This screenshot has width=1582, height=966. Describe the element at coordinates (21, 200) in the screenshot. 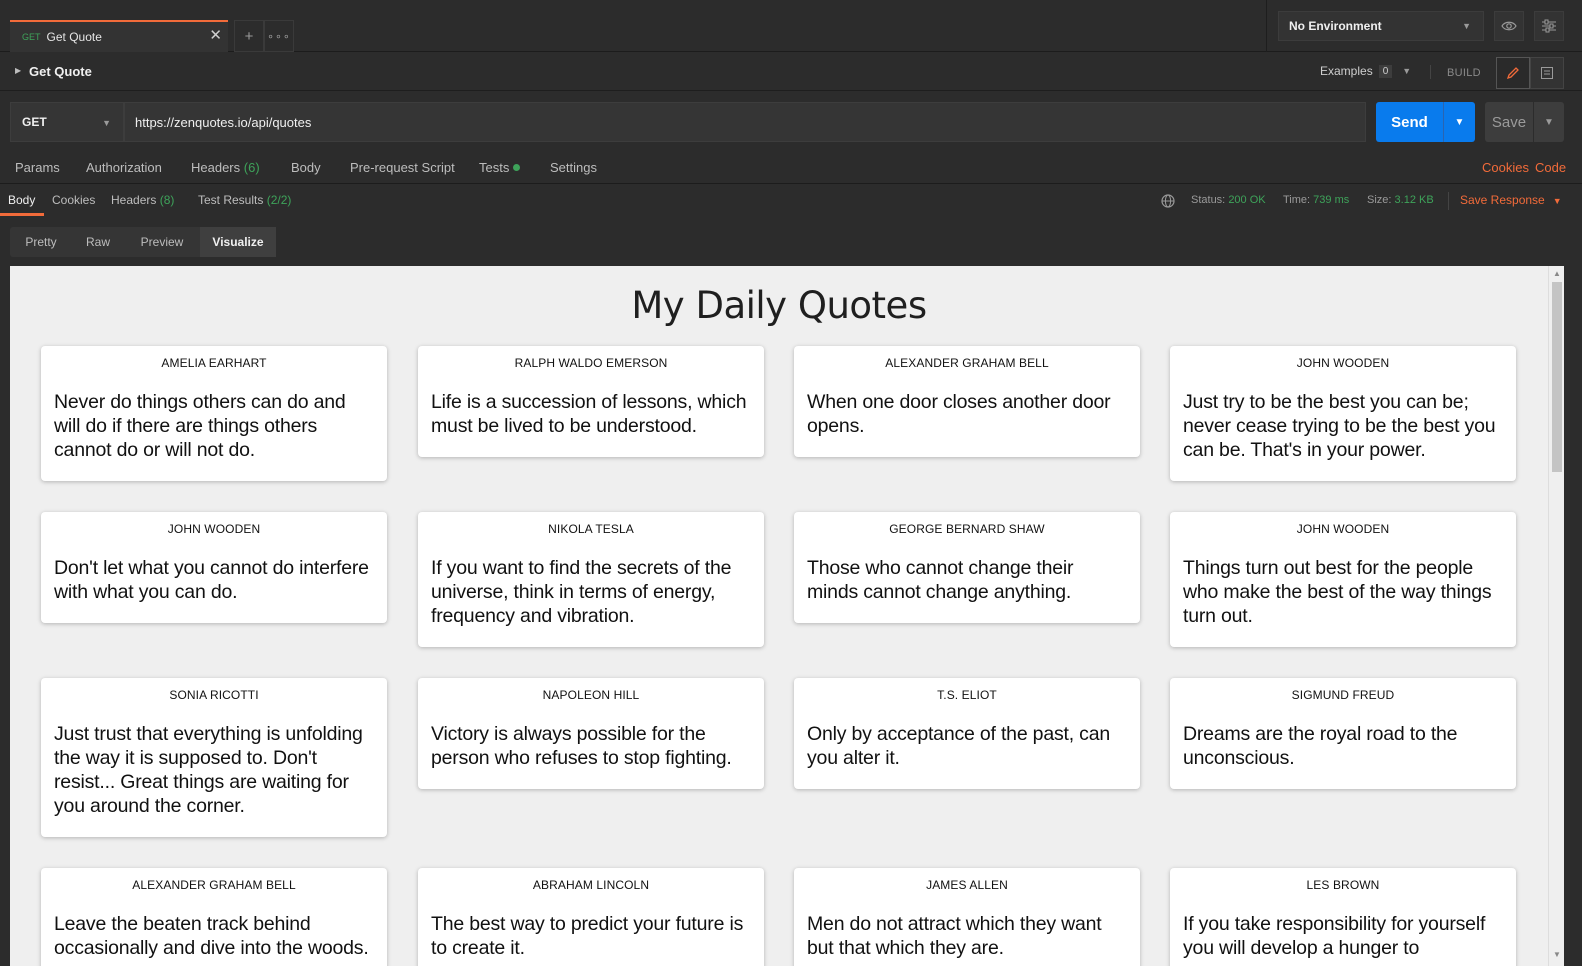

I see `response-tab-body: Body` at that location.